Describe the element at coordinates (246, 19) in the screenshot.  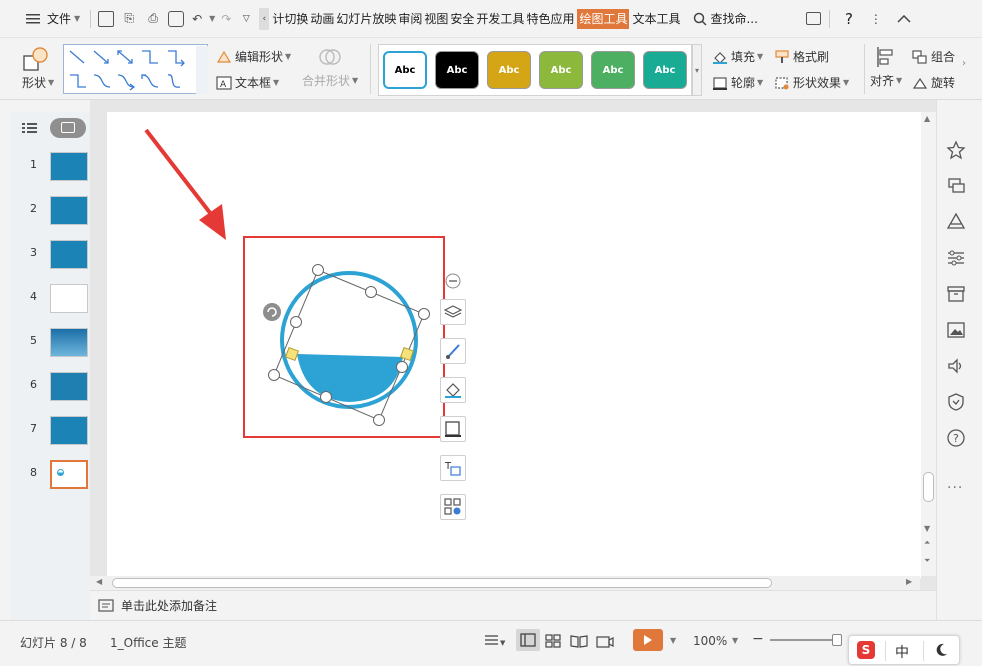
I see `customize-dropdown-icon: ▽` at that location.